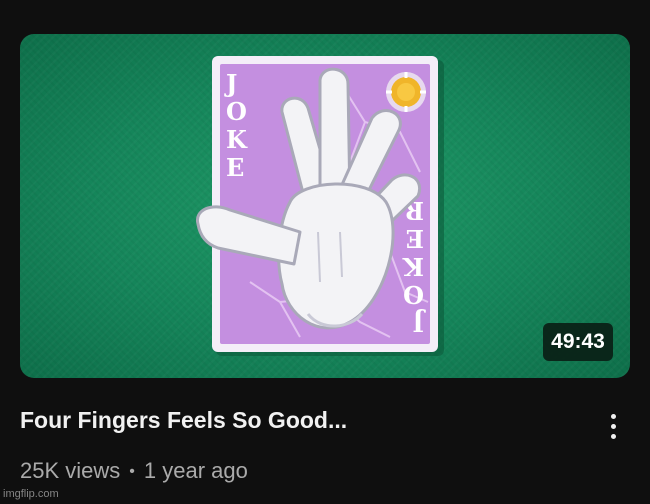 This screenshot has height=504, width=650. What do you see at coordinates (195, 470) in the screenshot?
I see `upload-age: 1 year ago` at bounding box center [195, 470].